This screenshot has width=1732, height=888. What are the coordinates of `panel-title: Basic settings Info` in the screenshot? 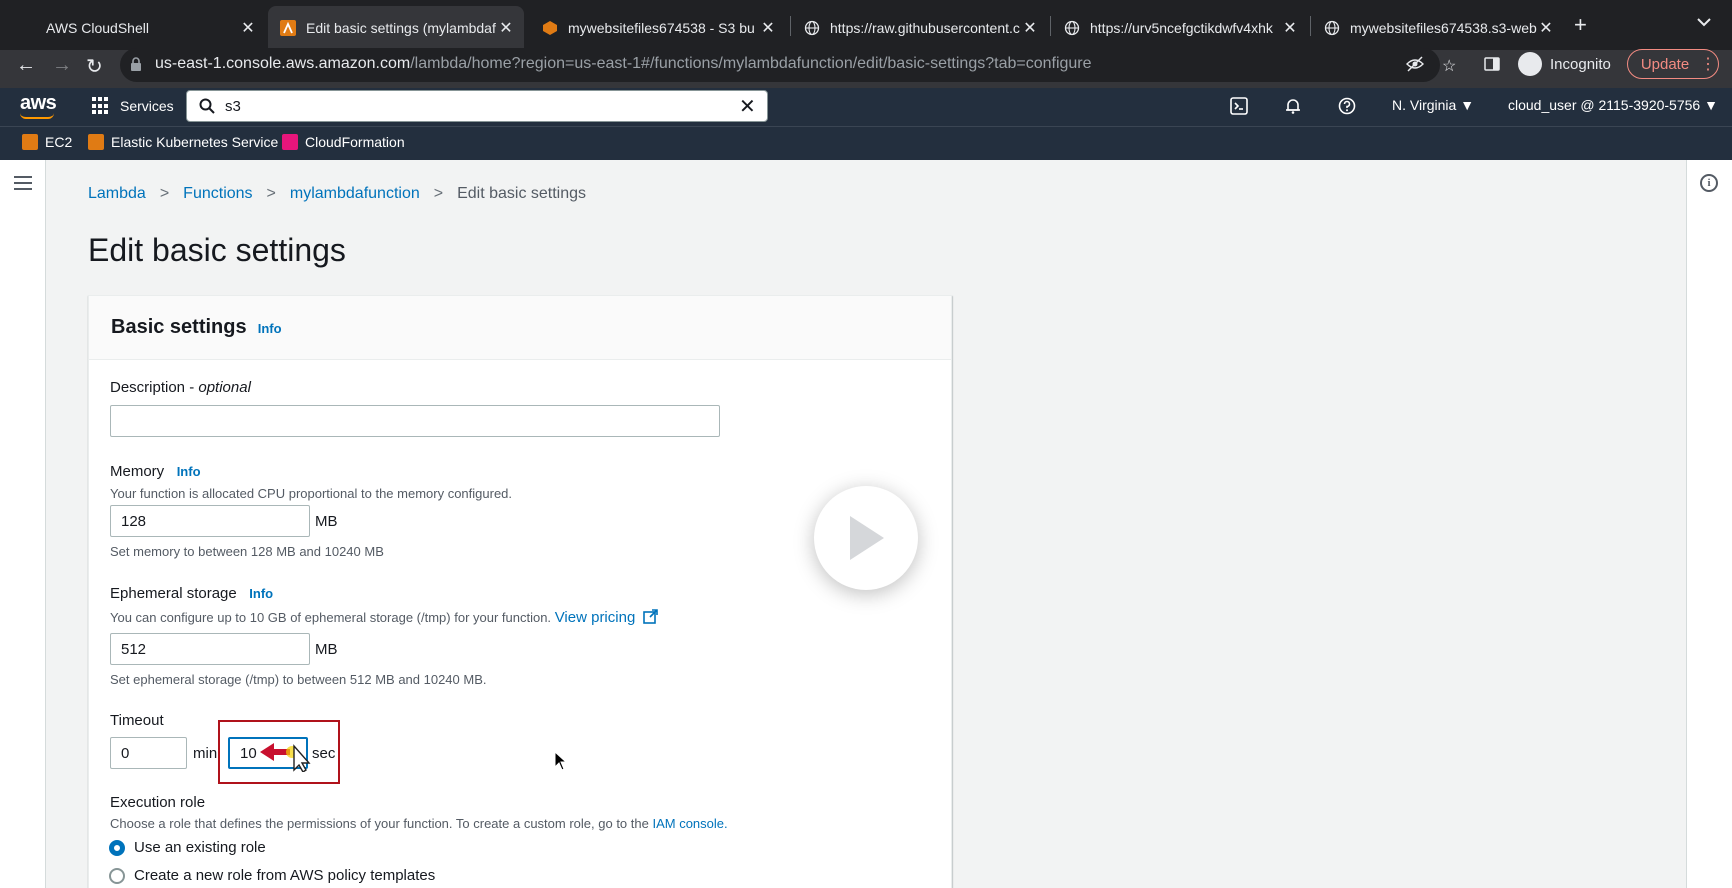 It's located at (196, 327).